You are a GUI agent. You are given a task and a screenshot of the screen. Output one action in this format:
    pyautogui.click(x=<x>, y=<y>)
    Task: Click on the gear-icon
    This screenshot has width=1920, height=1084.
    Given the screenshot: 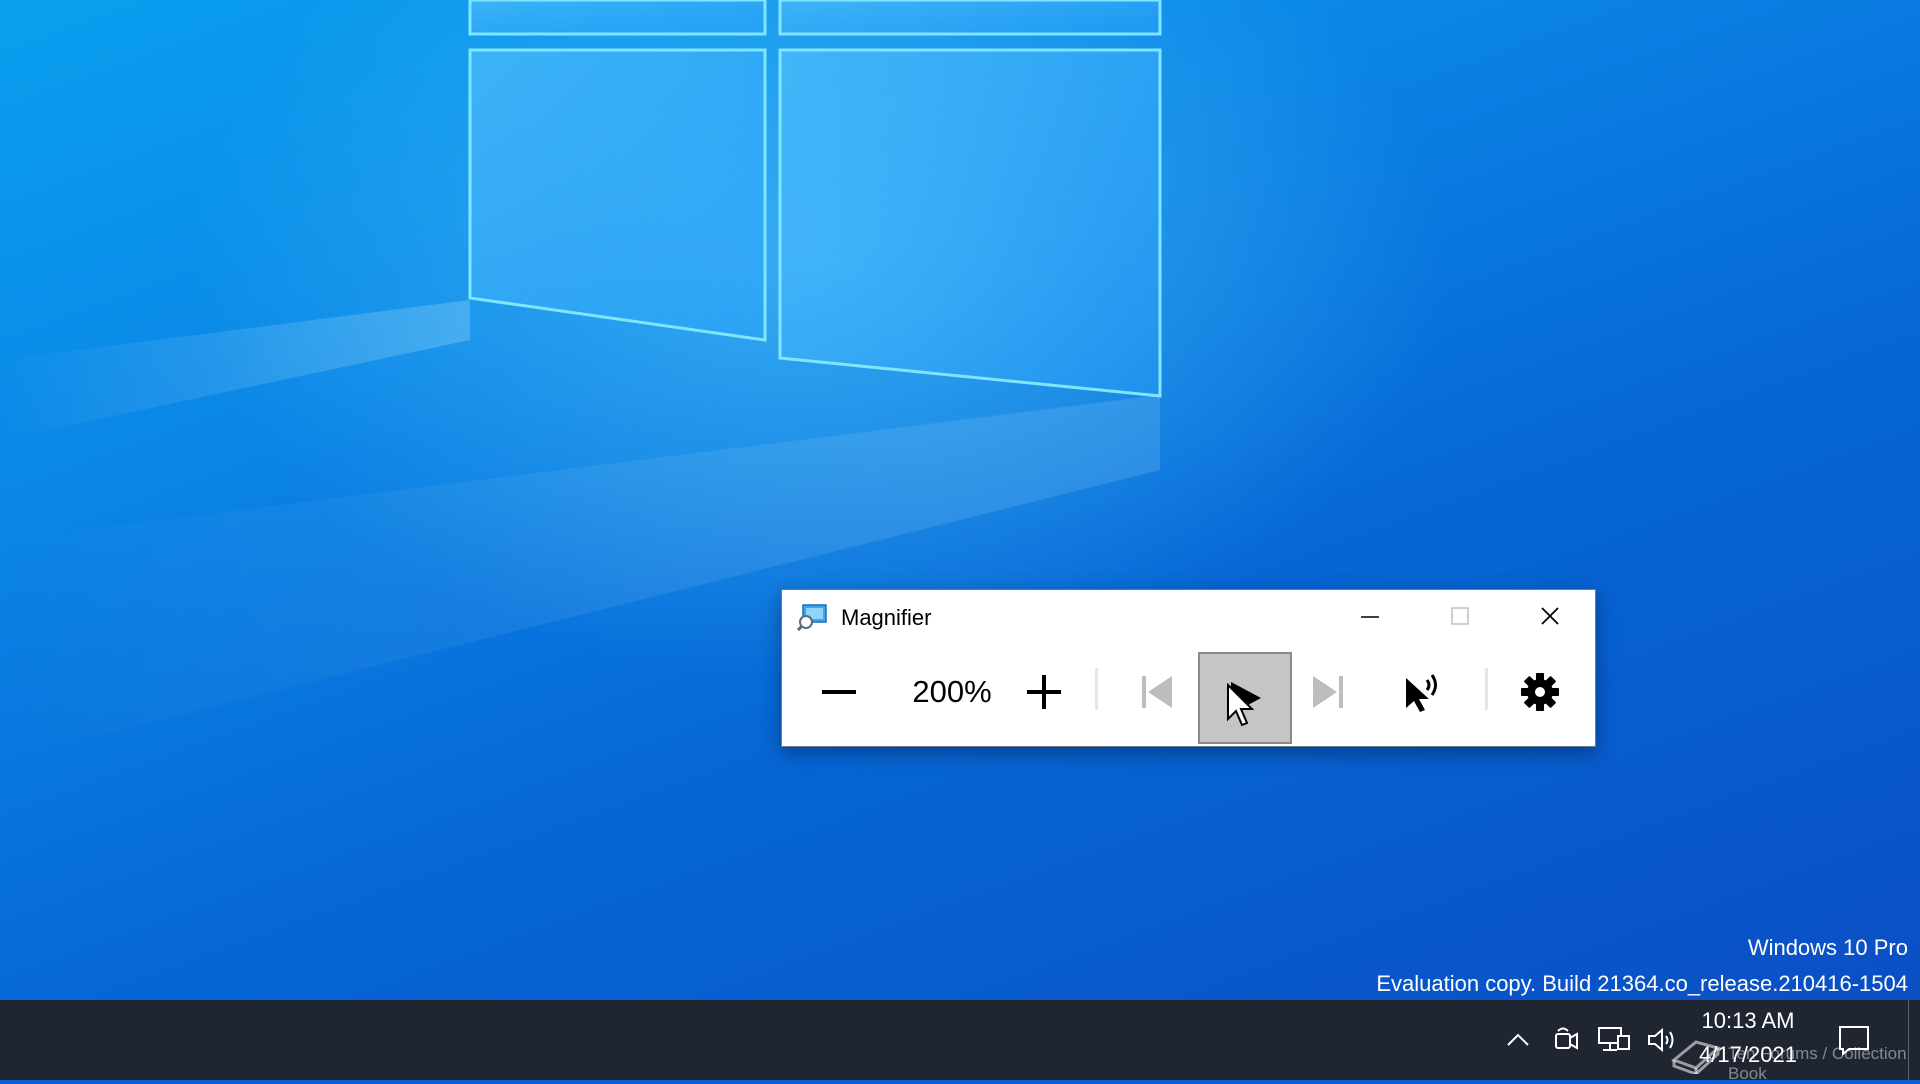 What is the action you would take?
    pyautogui.click(x=1540, y=692)
    